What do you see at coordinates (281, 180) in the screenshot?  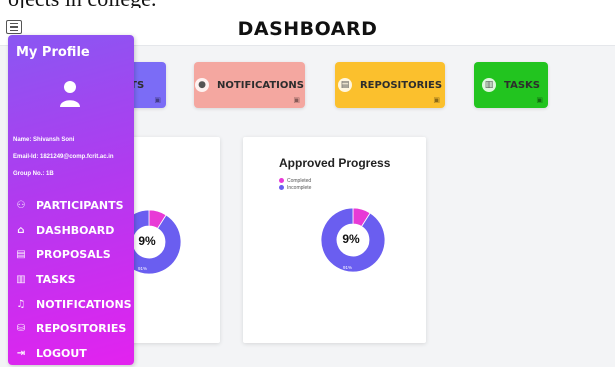 I see `legend-swatch-completed` at bounding box center [281, 180].